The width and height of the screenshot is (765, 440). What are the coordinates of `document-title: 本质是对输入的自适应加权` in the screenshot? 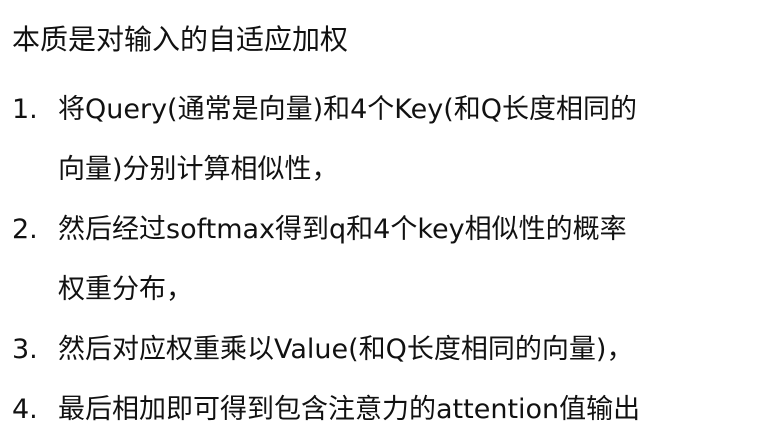 It's located at (180, 39).